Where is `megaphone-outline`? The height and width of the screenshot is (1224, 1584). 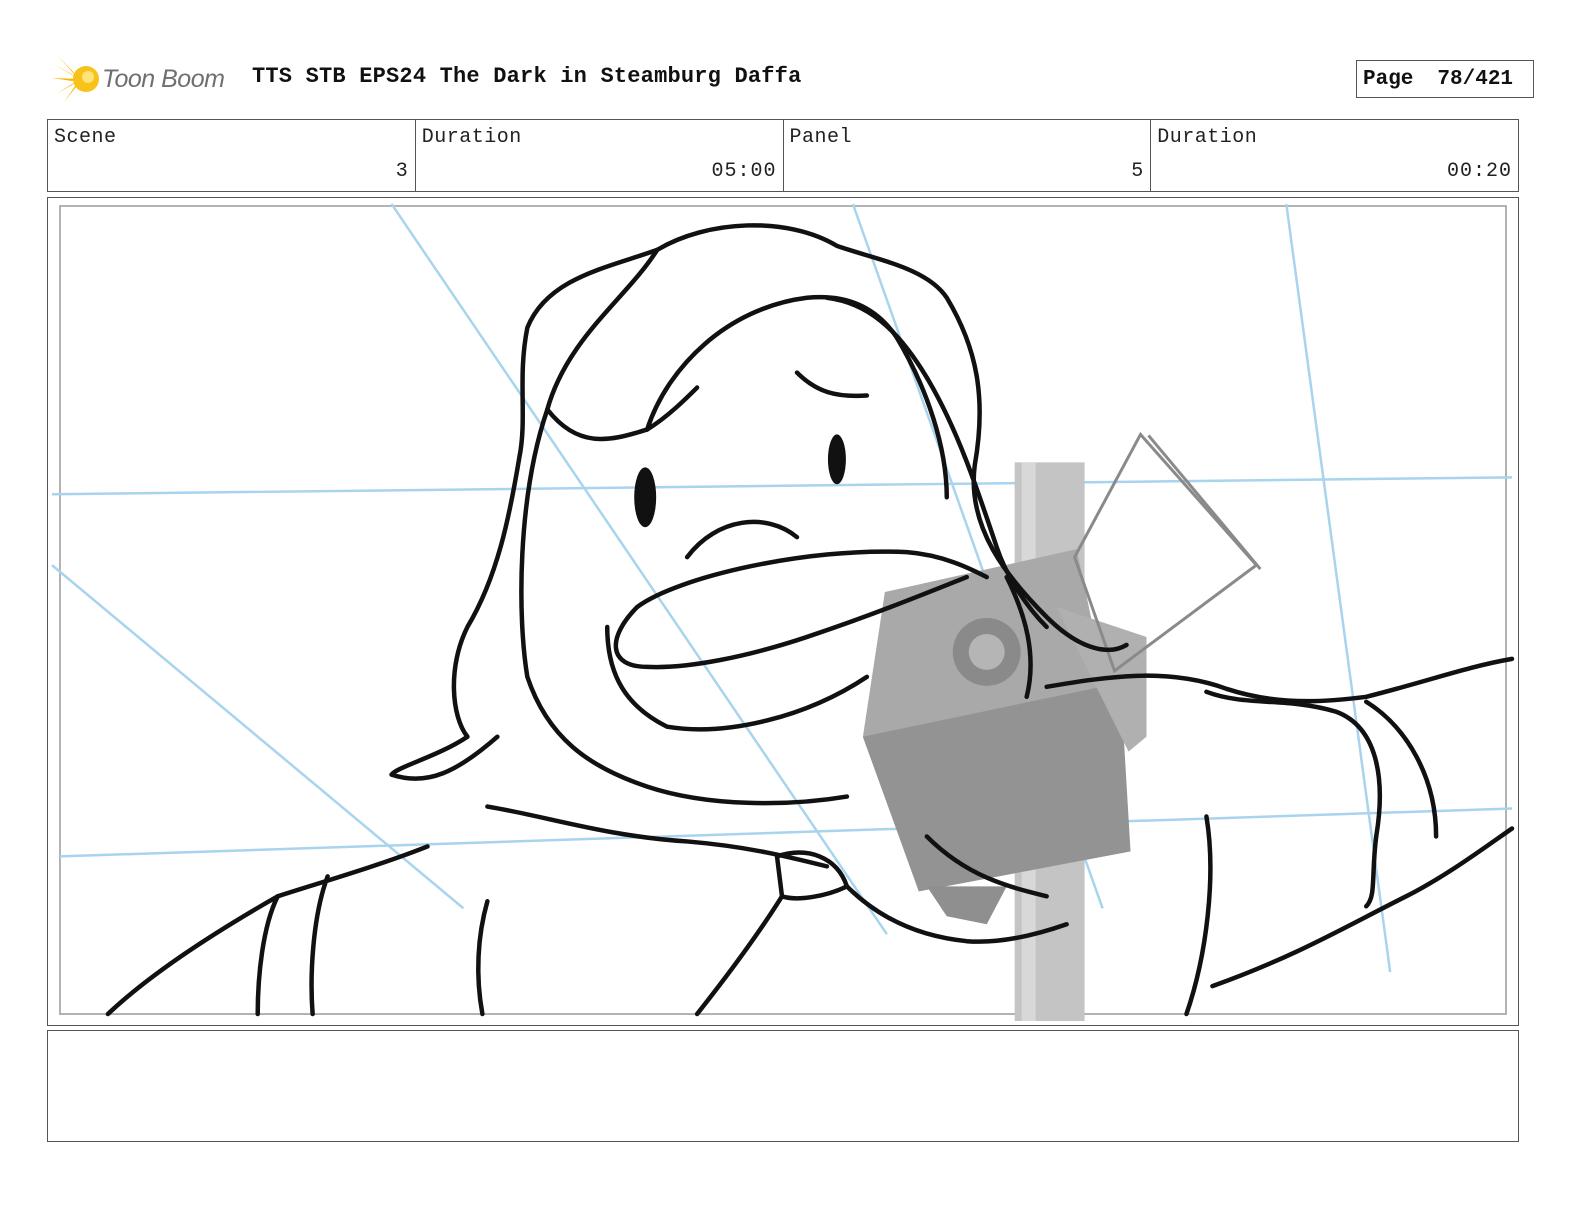 megaphone-outline is located at coordinates (1167, 552).